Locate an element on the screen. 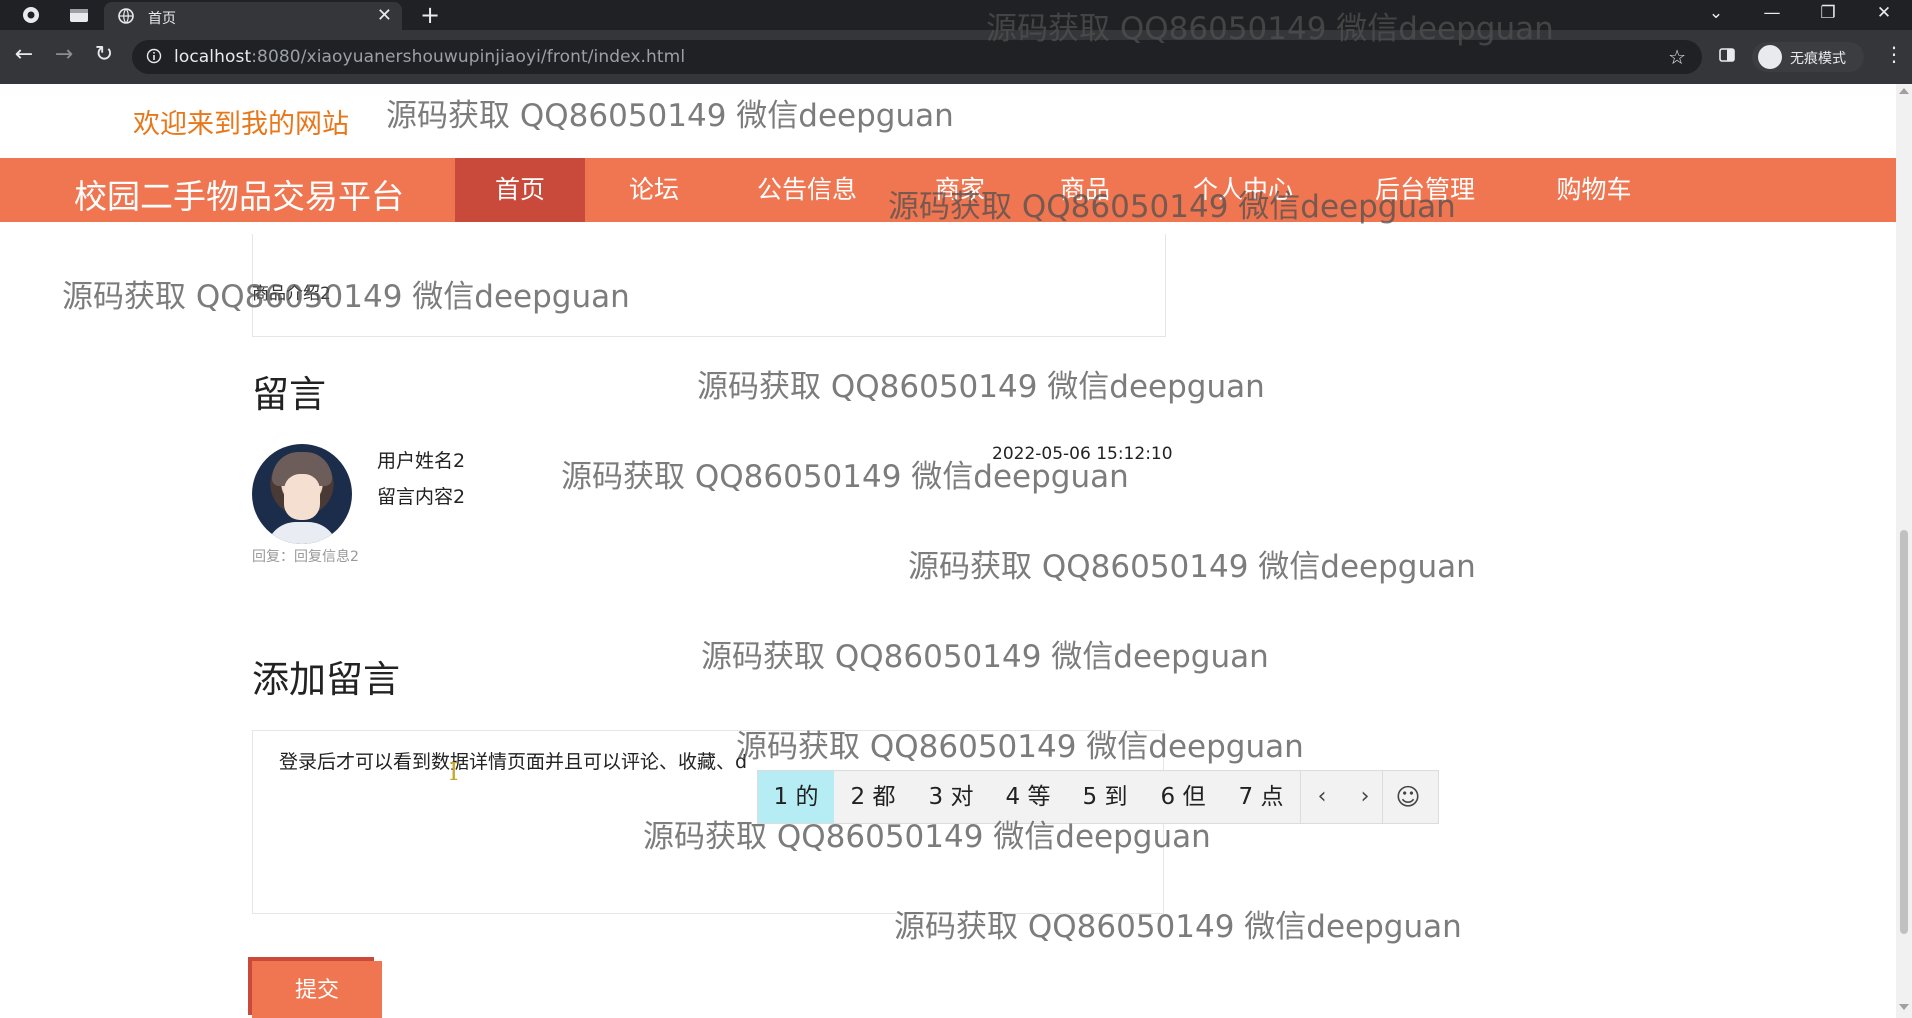 The image size is (1912, 1018). tab-title: 首页 is located at coordinates (162, 19).